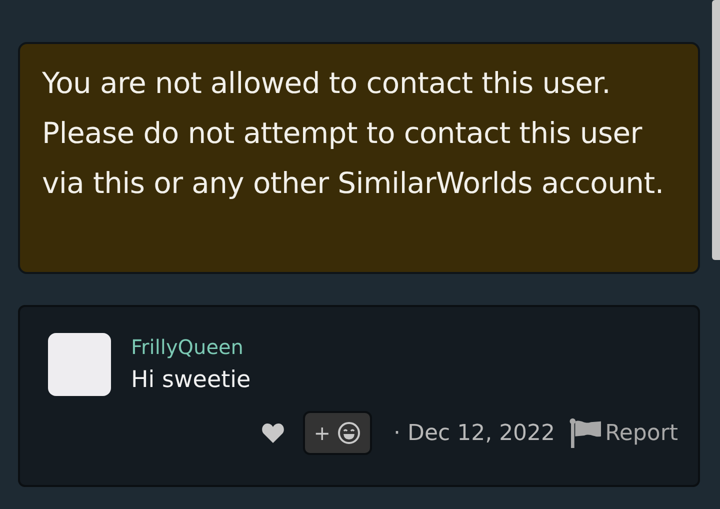 Image resolution: width=720 pixels, height=509 pixels. Describe the element at coordinates (348, 433) in the screenshot. I see `smiley-icon` at that location.